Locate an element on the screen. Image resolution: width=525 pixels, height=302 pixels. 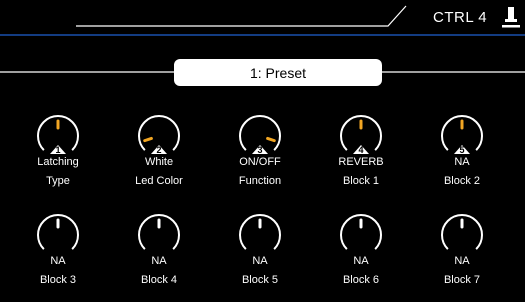
knob-label-secondary: Block 7 is located at coordinates (462, 280).